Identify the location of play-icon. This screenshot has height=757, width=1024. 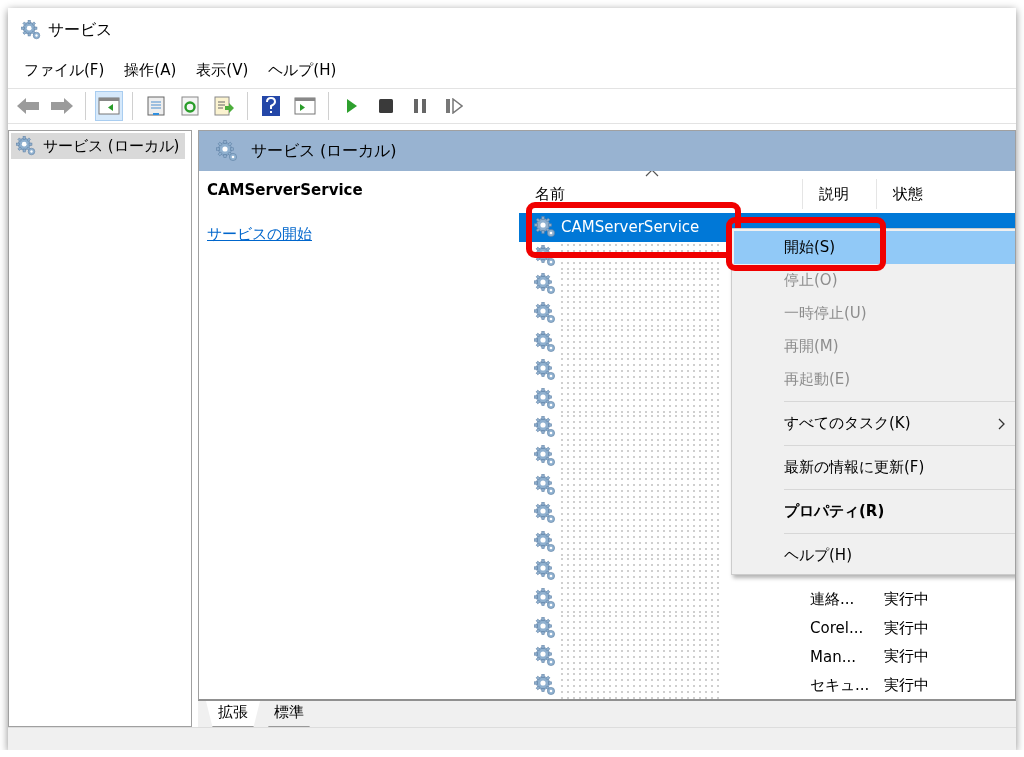
(352, 106).